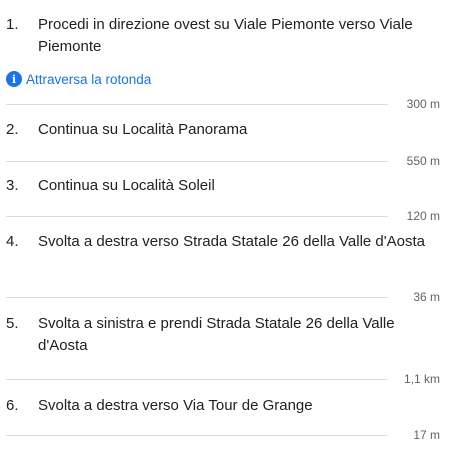 The height and width of the screenshot is (450, 450). I want to click on step-note: i Attraversa la rotonda, so click(78, 79).